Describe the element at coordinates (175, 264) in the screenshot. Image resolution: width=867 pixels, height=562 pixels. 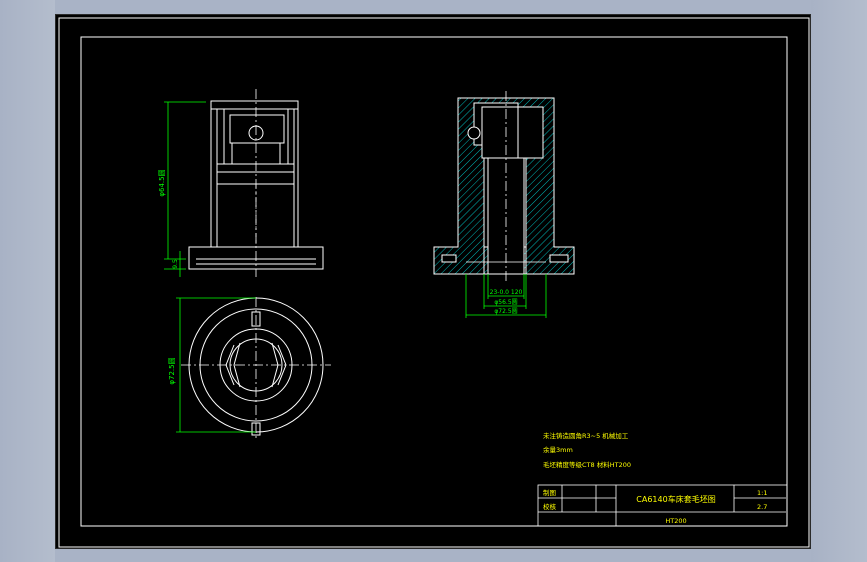
I see `dim-flange-thickness: 9.5` at that location.